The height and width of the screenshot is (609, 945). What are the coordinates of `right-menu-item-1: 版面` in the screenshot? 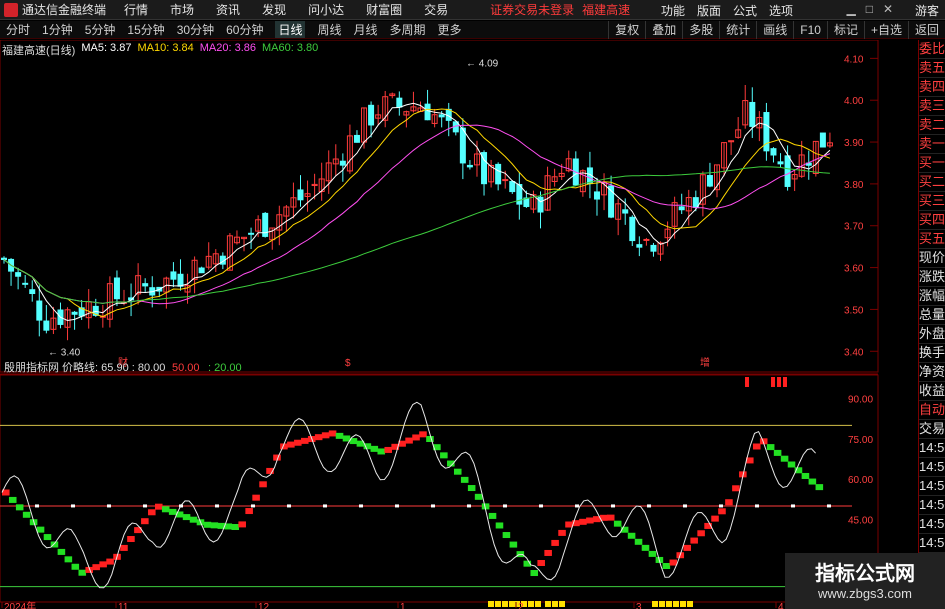 It's located at (709, 10).